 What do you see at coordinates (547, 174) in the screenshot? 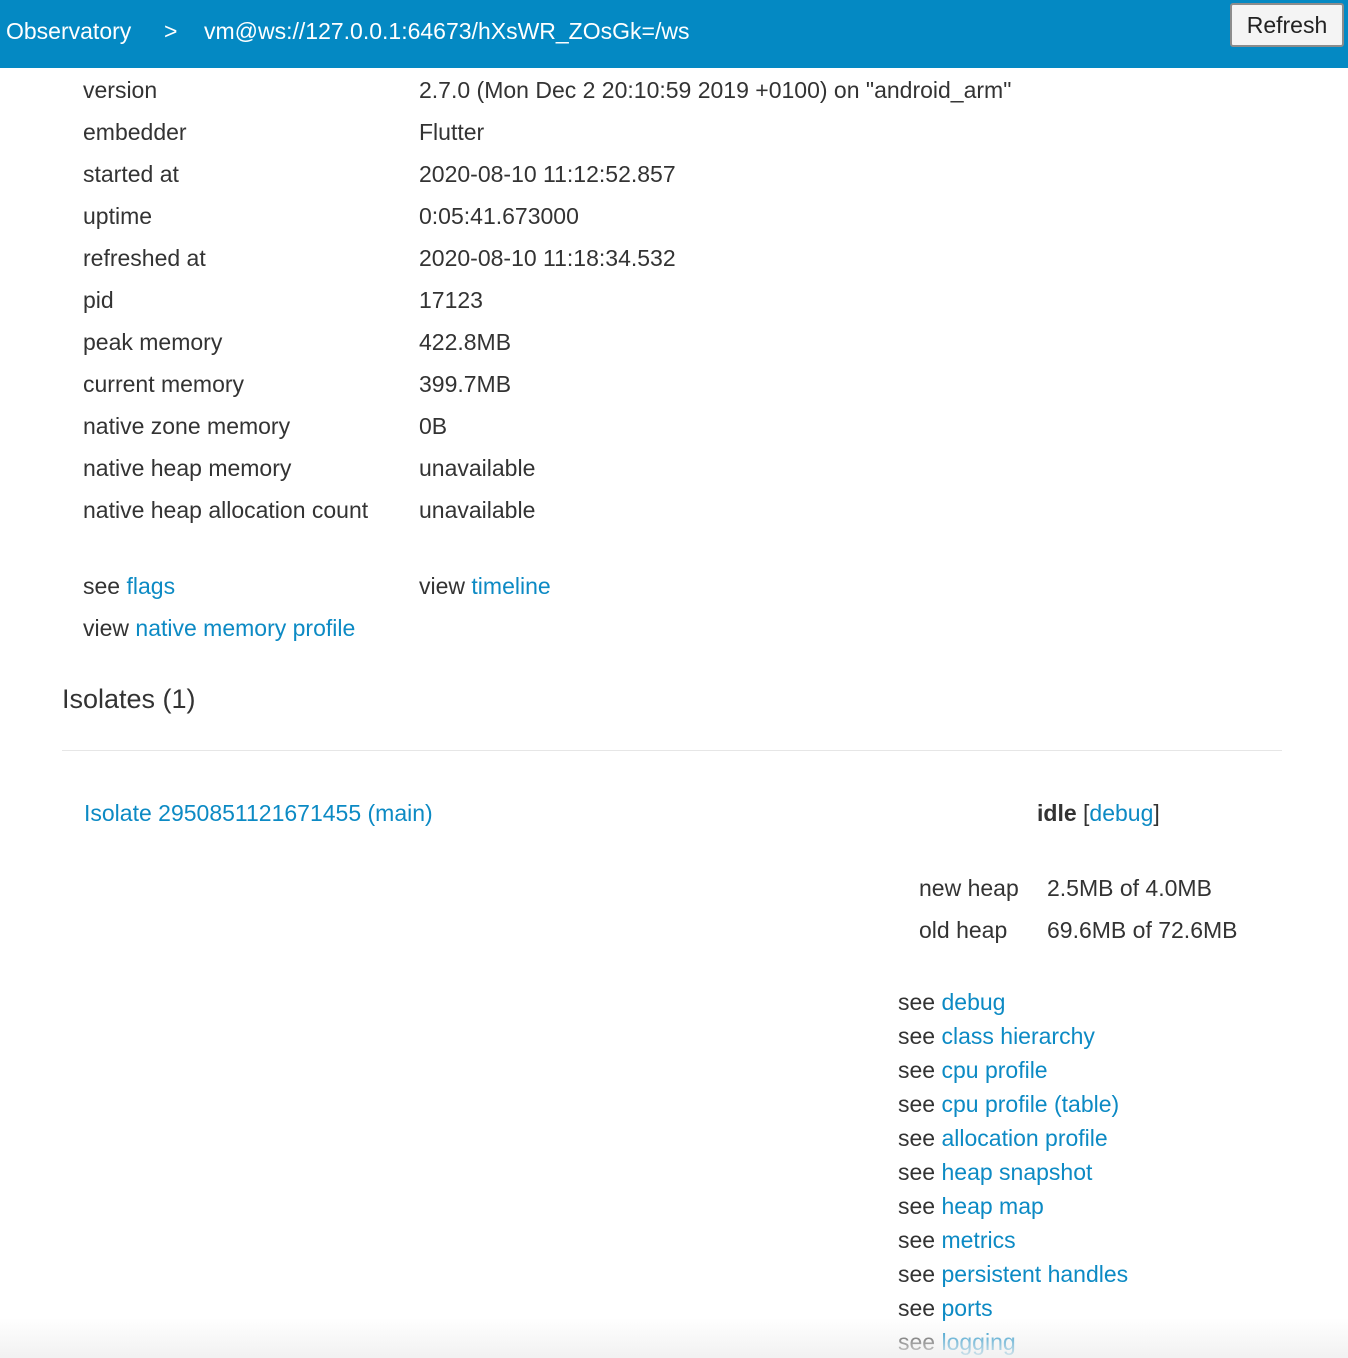
I see `vm-info-value: 2020-08-10 11:12:52.857` at bounding box center [547, 174].